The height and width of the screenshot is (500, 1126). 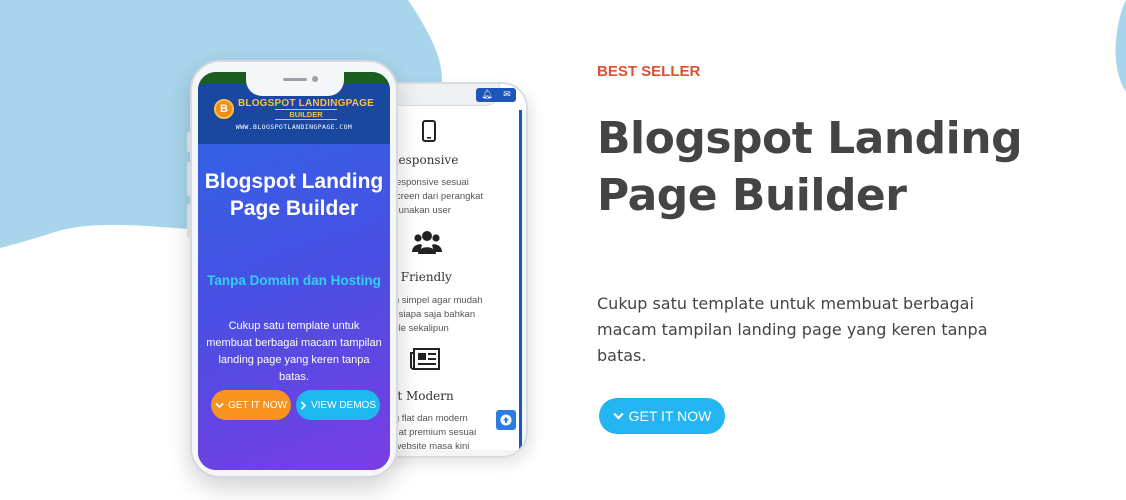 I want to click on feature-text-line: an screen dari perangkat, so click(x=431, y=196).